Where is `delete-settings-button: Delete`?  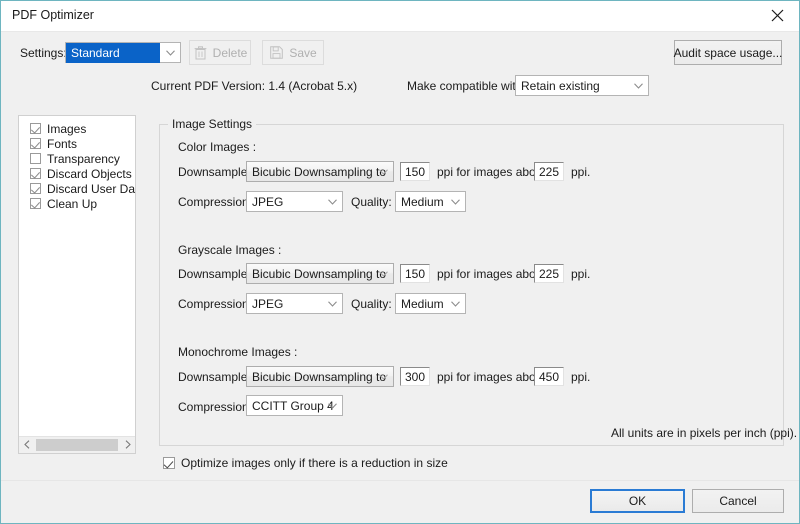
delete-settings-button: Delete is located at coordinates (220, 52).